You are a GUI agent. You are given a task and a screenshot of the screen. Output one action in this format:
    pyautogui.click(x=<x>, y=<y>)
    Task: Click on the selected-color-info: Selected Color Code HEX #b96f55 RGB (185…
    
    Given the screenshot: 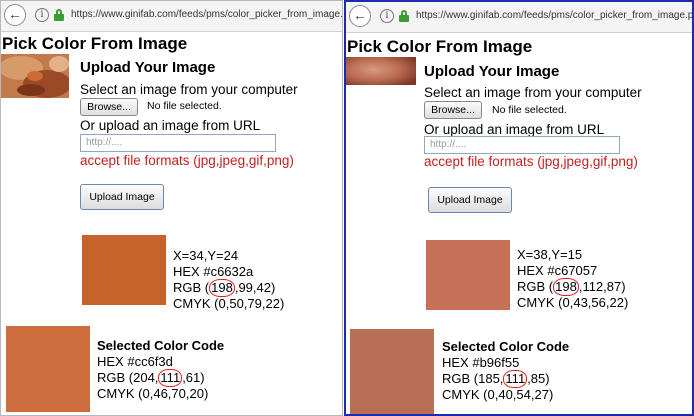 What is the action you would take?
    pyautogui.click(x=505, y=371)
    